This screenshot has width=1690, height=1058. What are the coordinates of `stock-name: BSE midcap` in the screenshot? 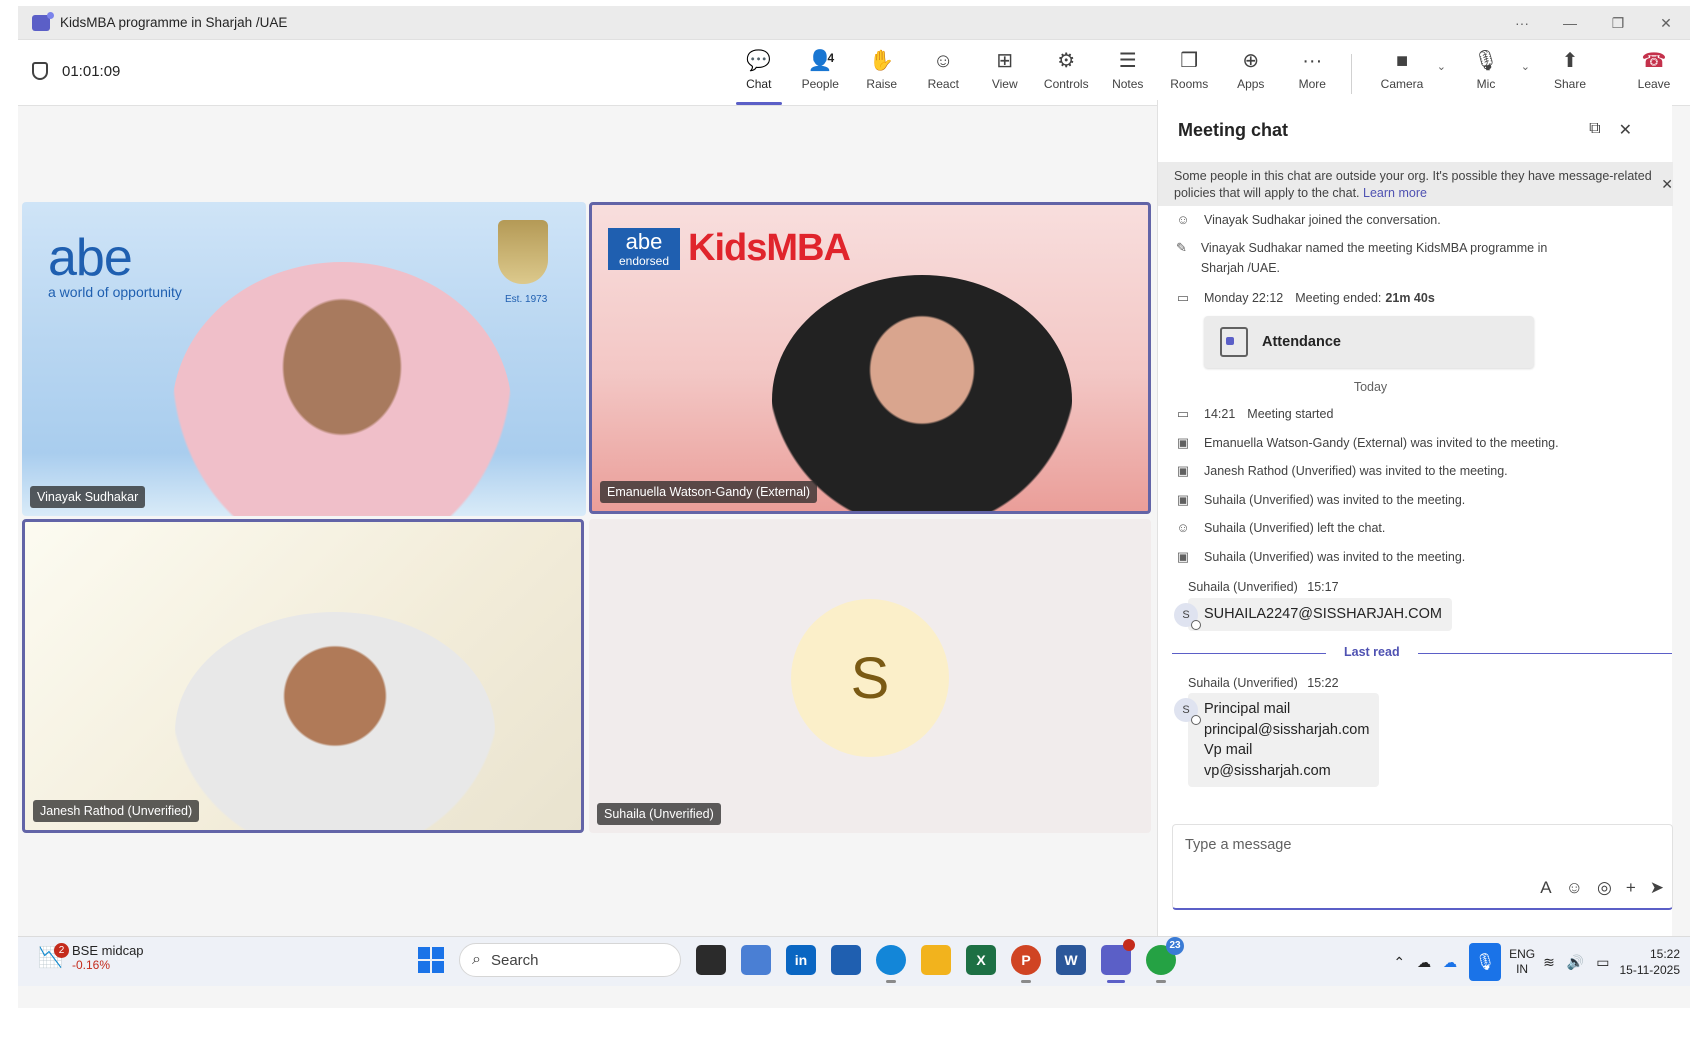 It's located at (108, 950).